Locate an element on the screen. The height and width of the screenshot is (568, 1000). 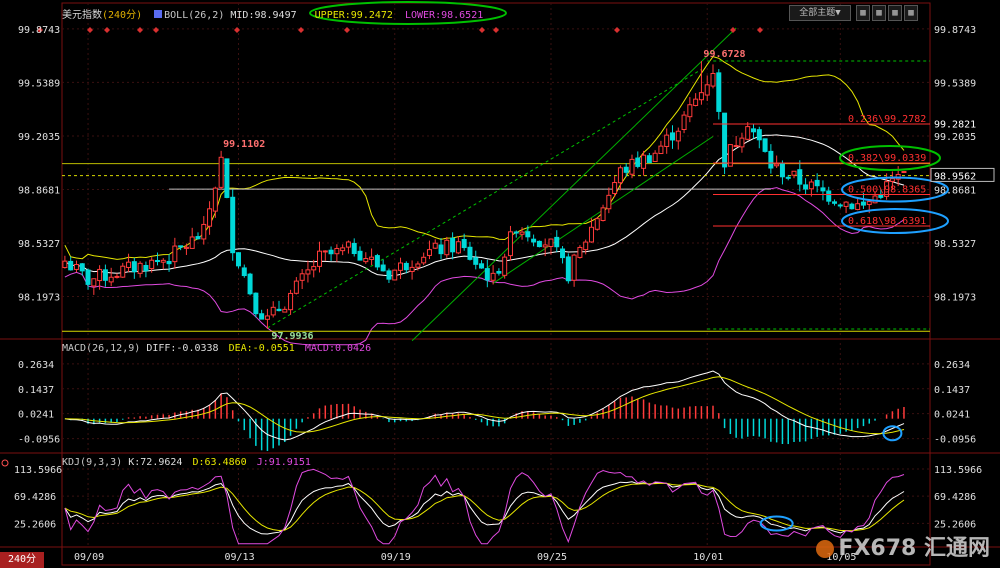
toolbar-icon-1: ▦ is located at coordinates (863, 13).